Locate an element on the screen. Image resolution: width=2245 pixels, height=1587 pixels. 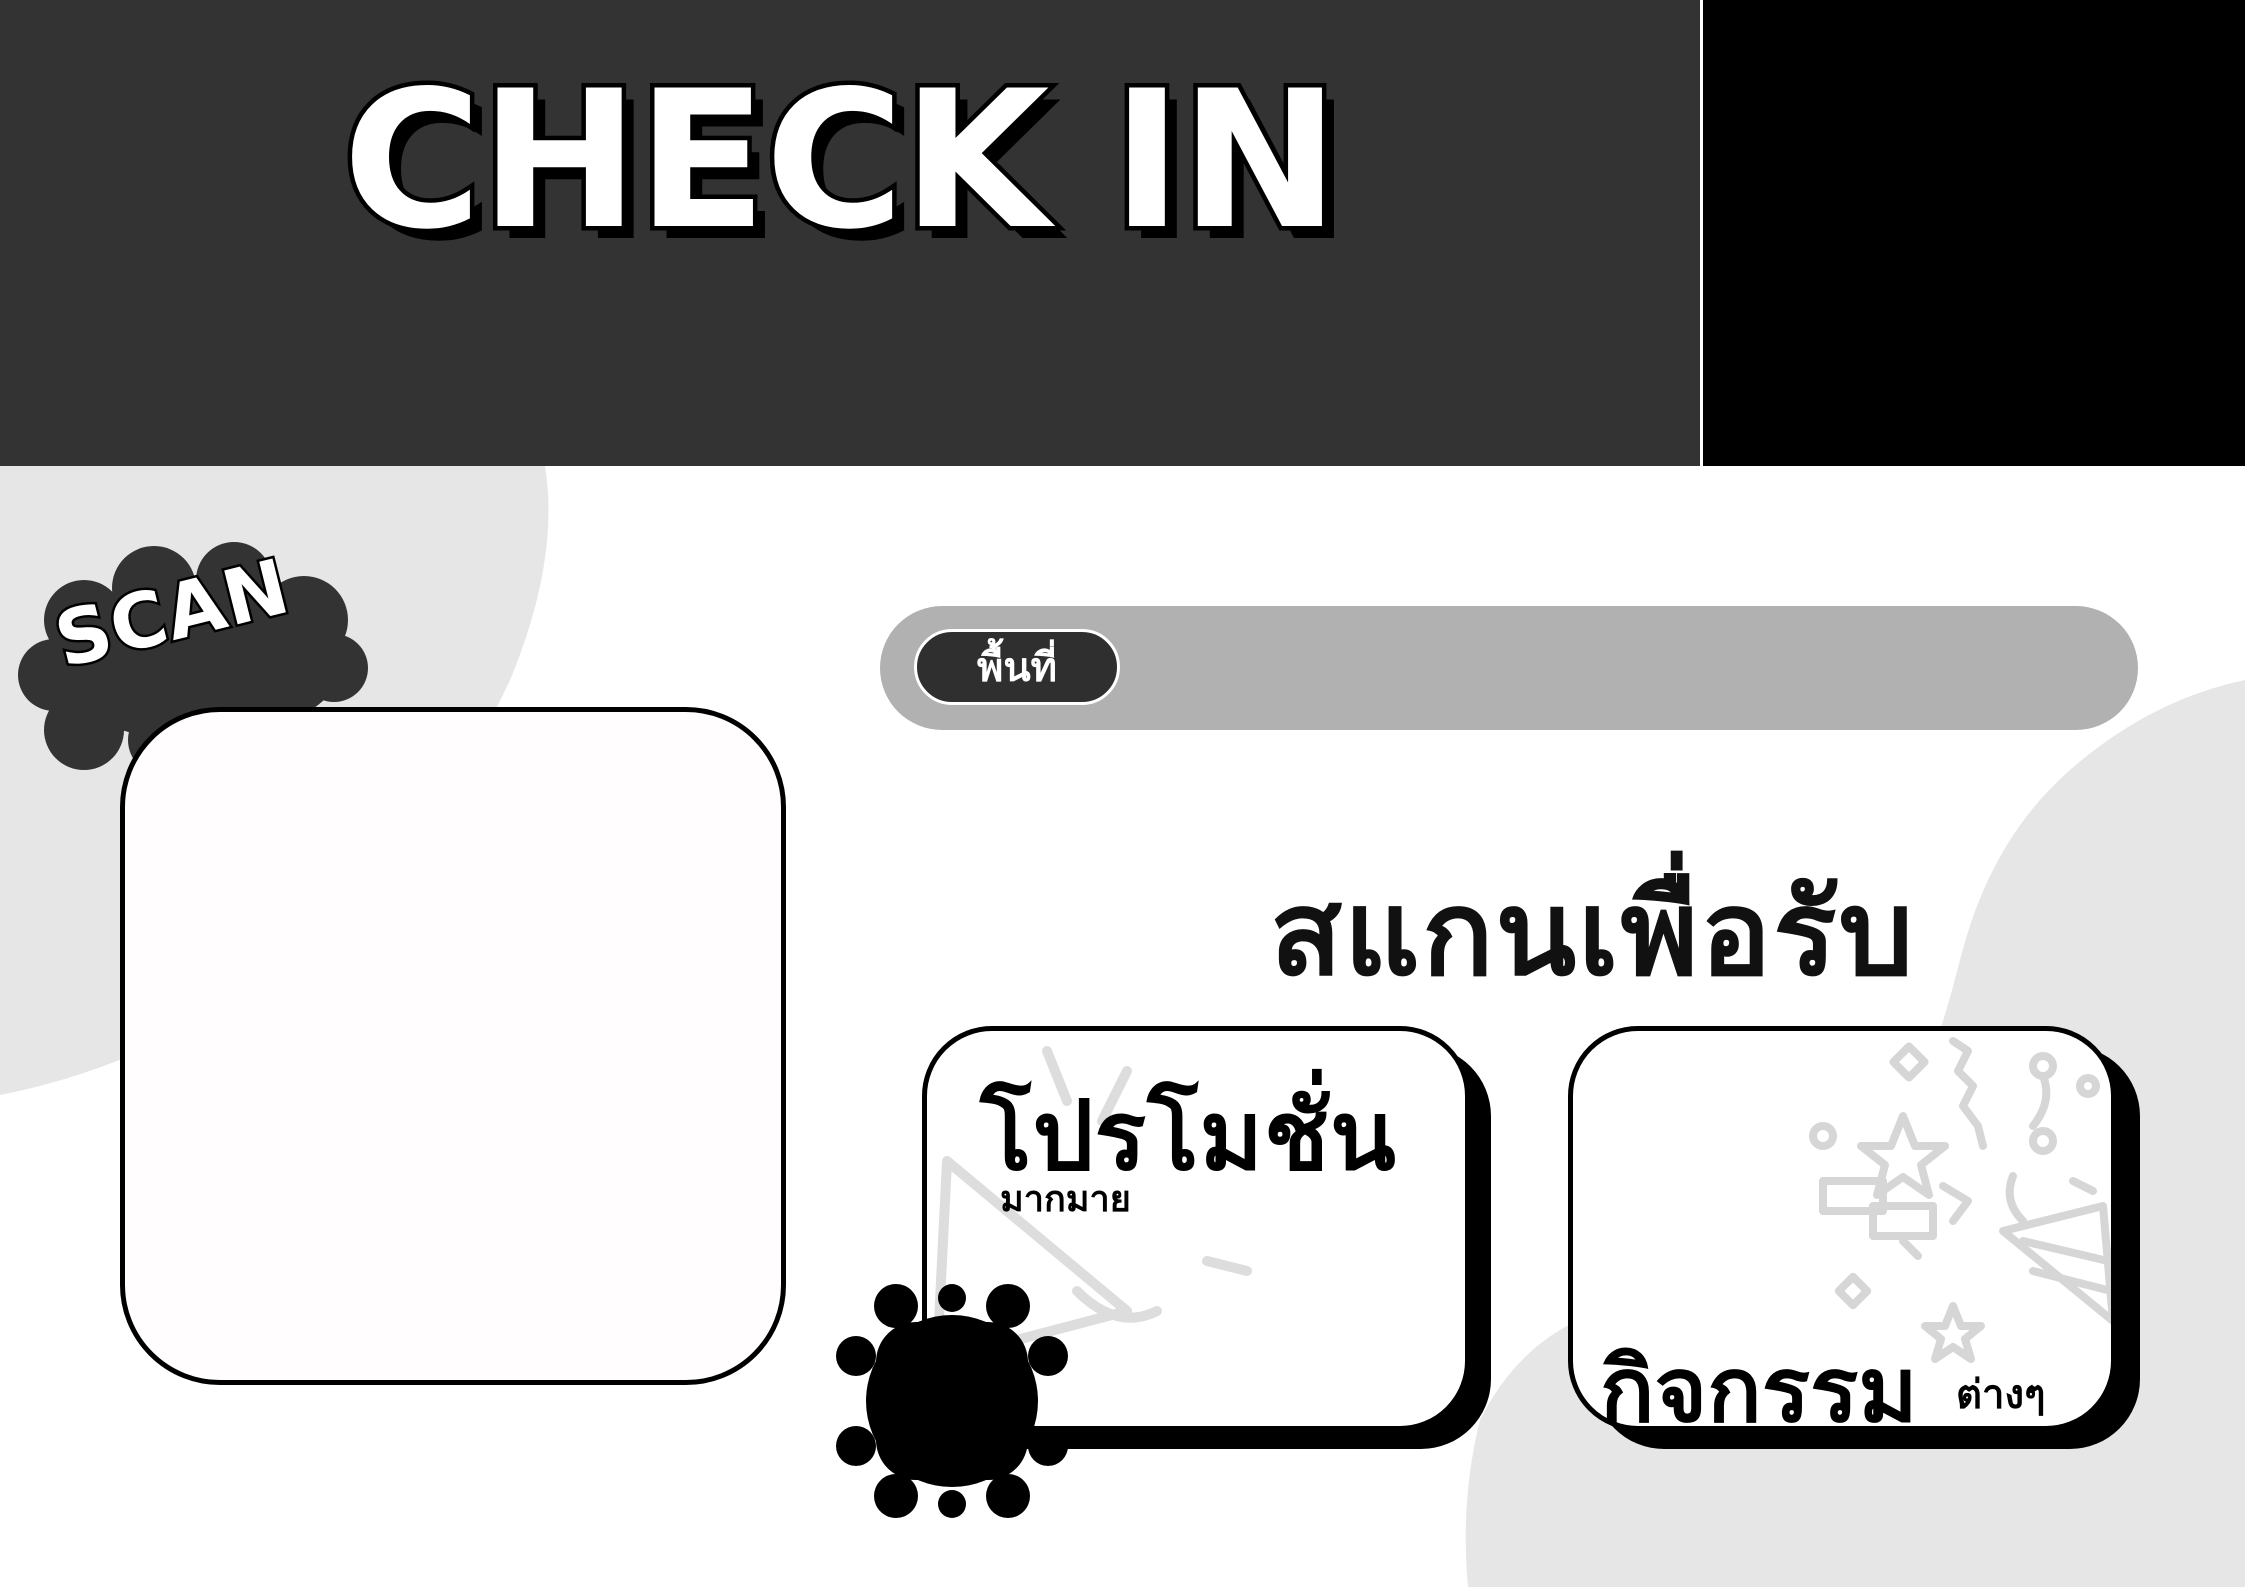
activity-title: กิจกรรม is located at coordinates (1759, 1390).